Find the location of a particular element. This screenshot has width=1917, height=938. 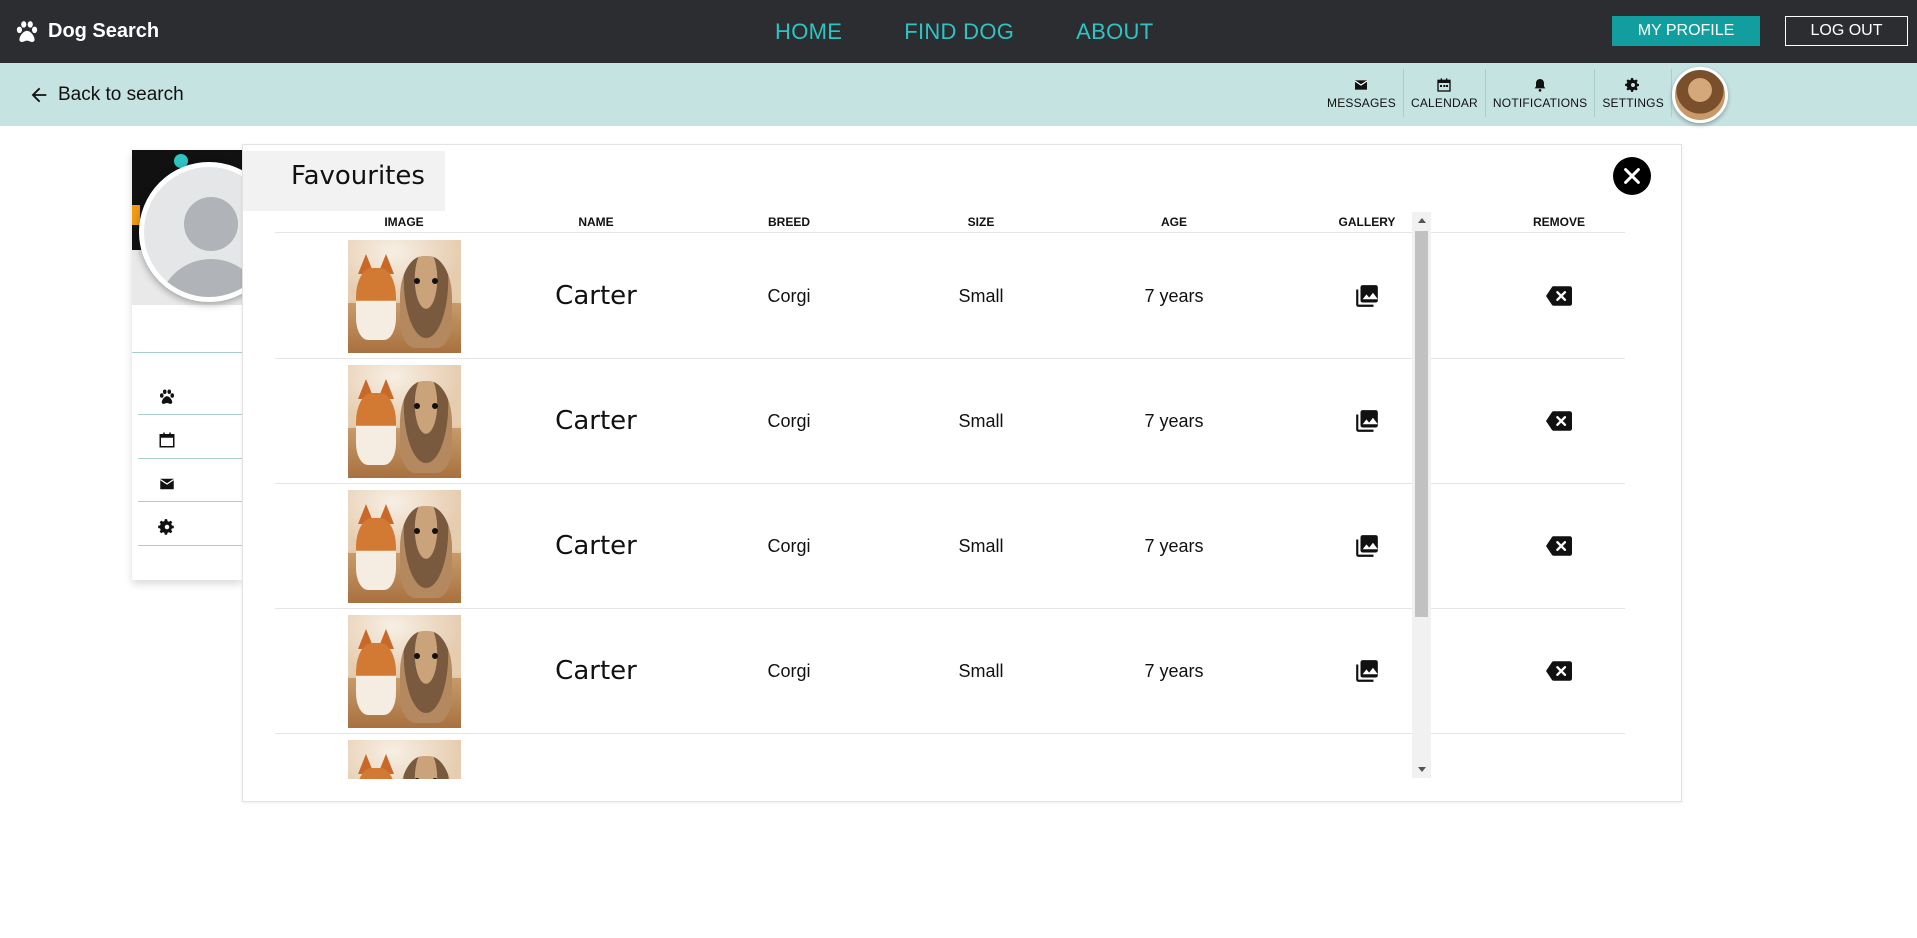

nav-find-dog: FIND DOG is located at coordinates (959, 32).